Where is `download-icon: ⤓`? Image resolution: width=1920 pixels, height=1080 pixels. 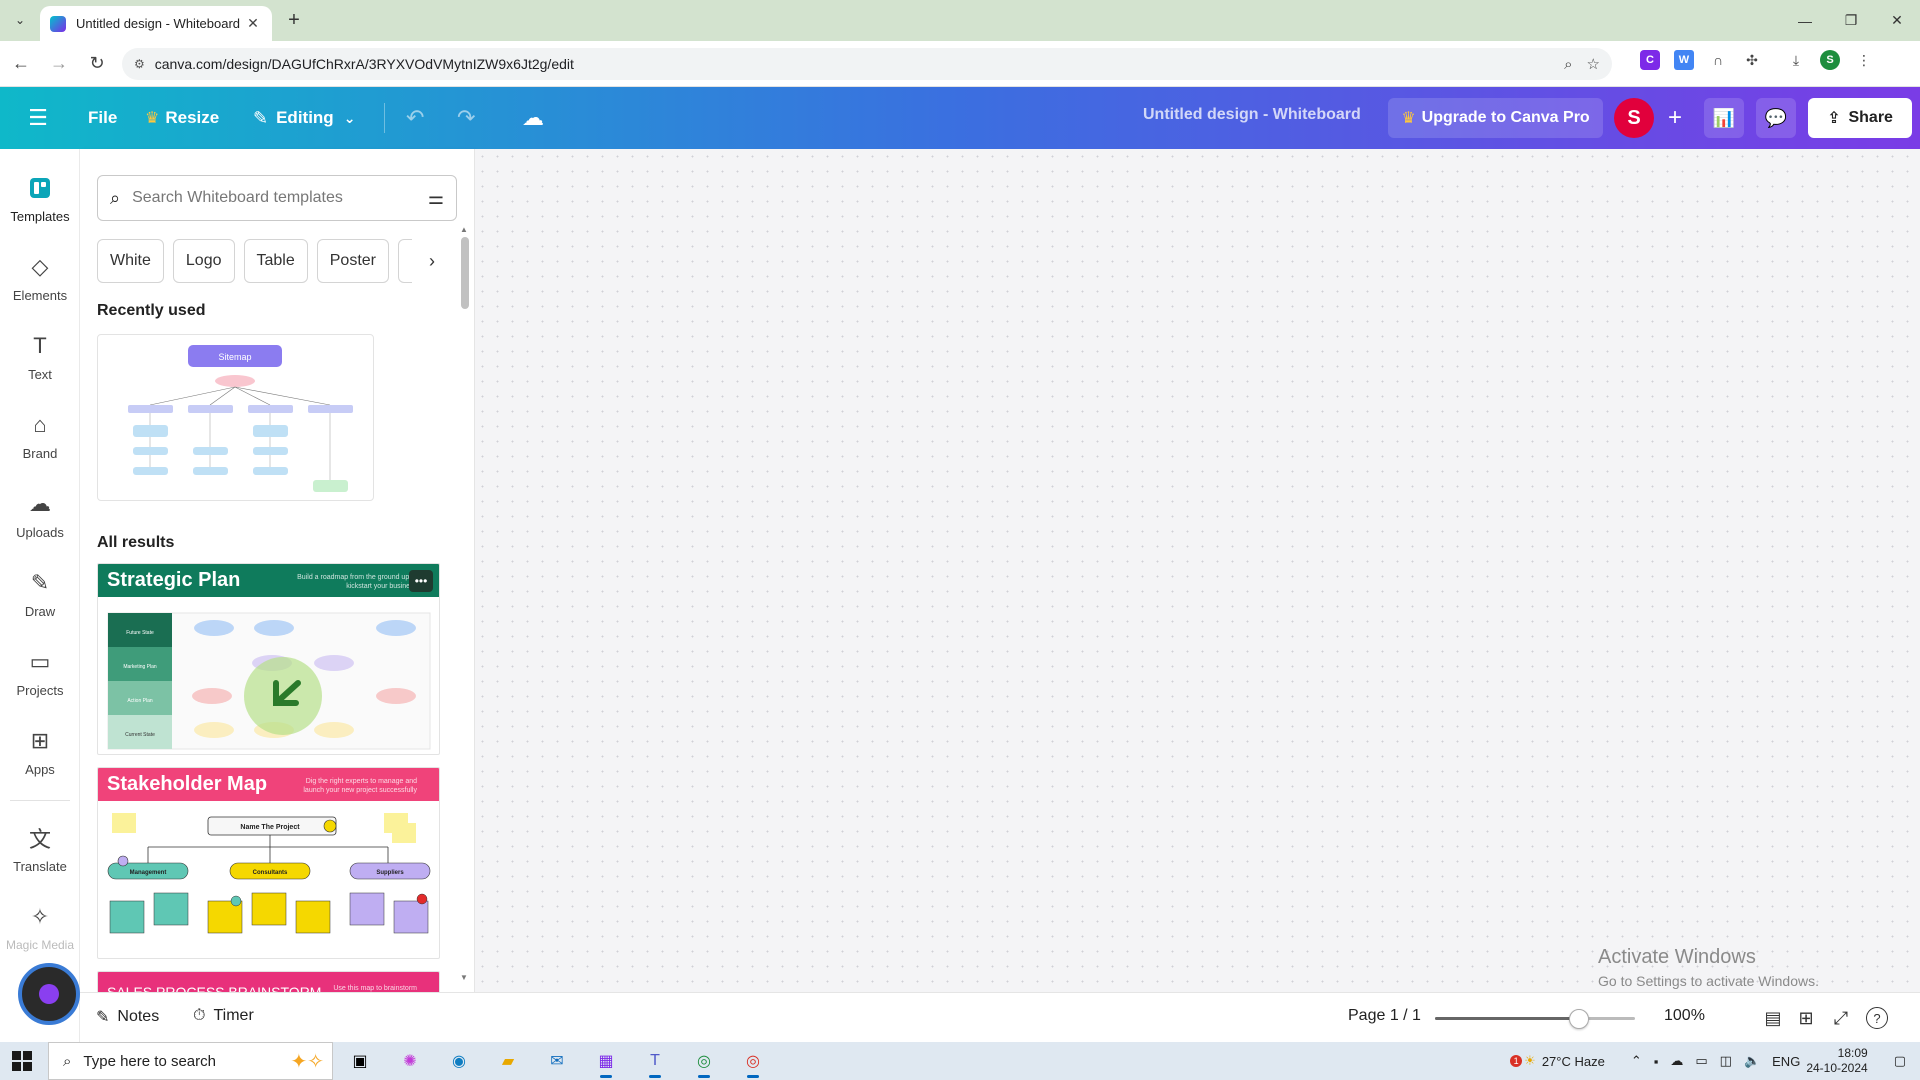
download-icon: ⤓ is located at coordinates (1796, 60).